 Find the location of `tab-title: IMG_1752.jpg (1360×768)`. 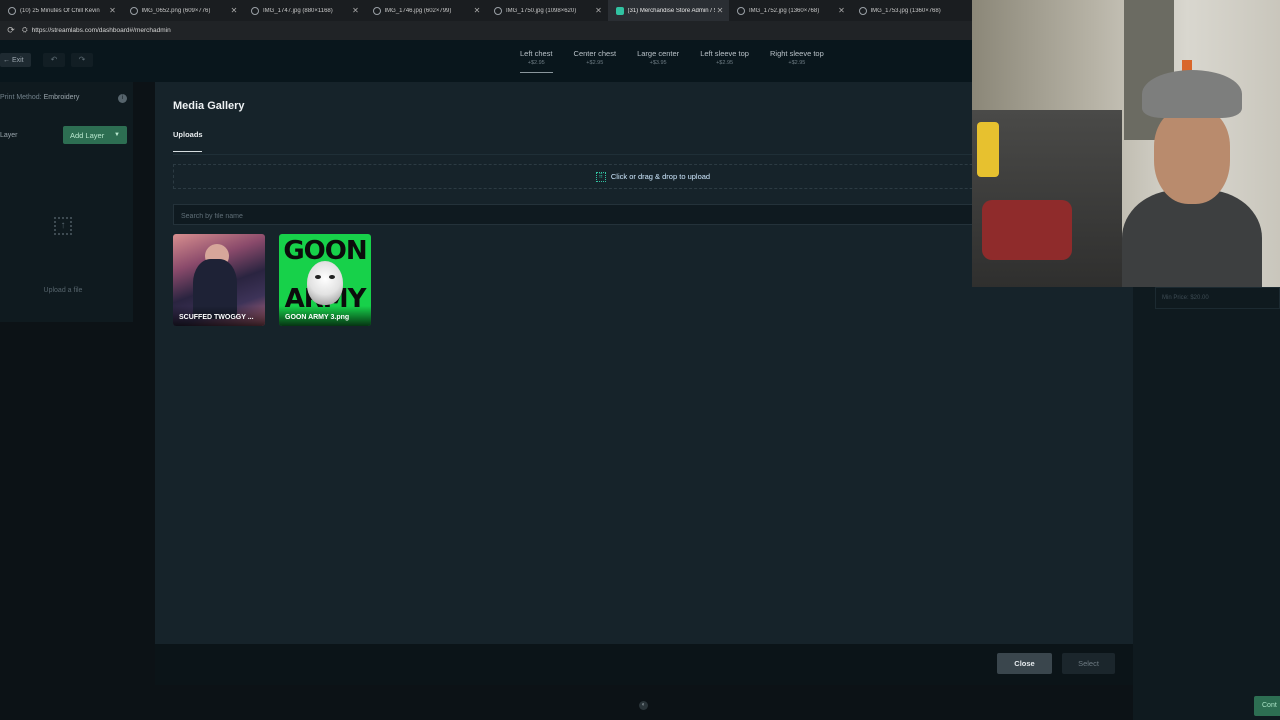

tab-title: IMG_1752.jpg (1360×768) is located at coordinates (784, 10).